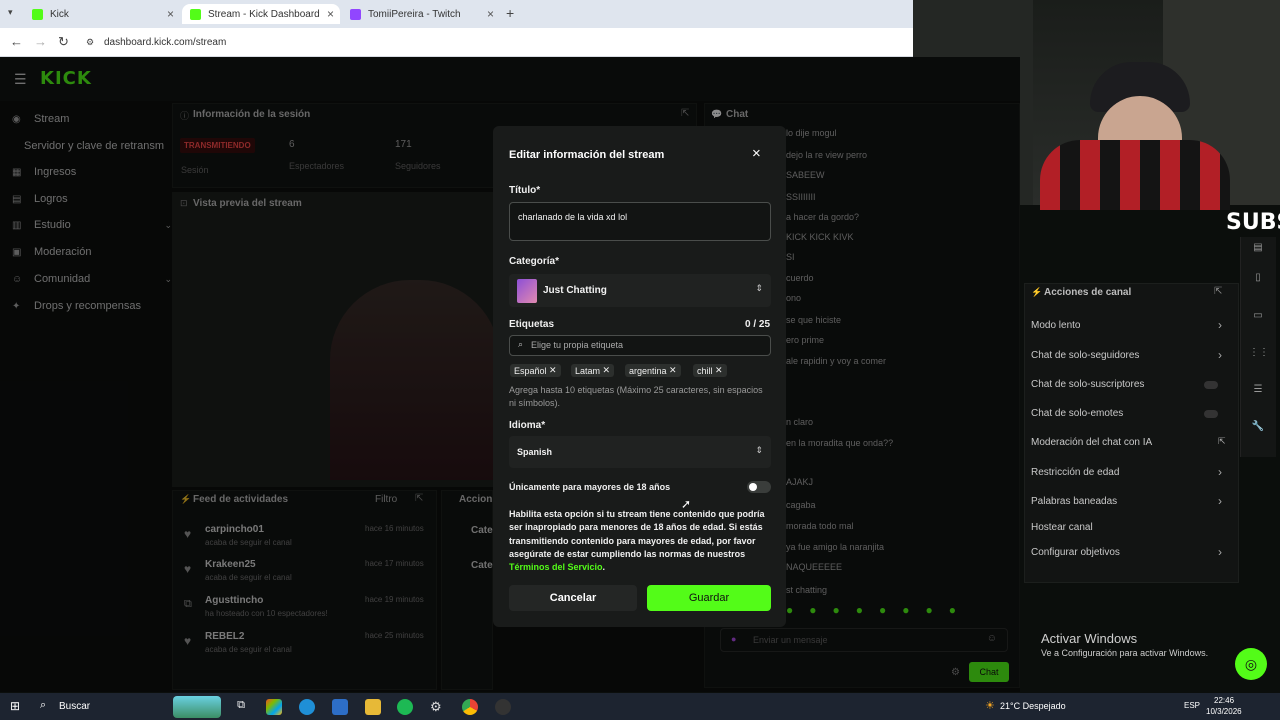  What do you see at coordinates (59, 14) in the screenshot?
I see `tab-label: Kick` at bounding box center [59, 14].